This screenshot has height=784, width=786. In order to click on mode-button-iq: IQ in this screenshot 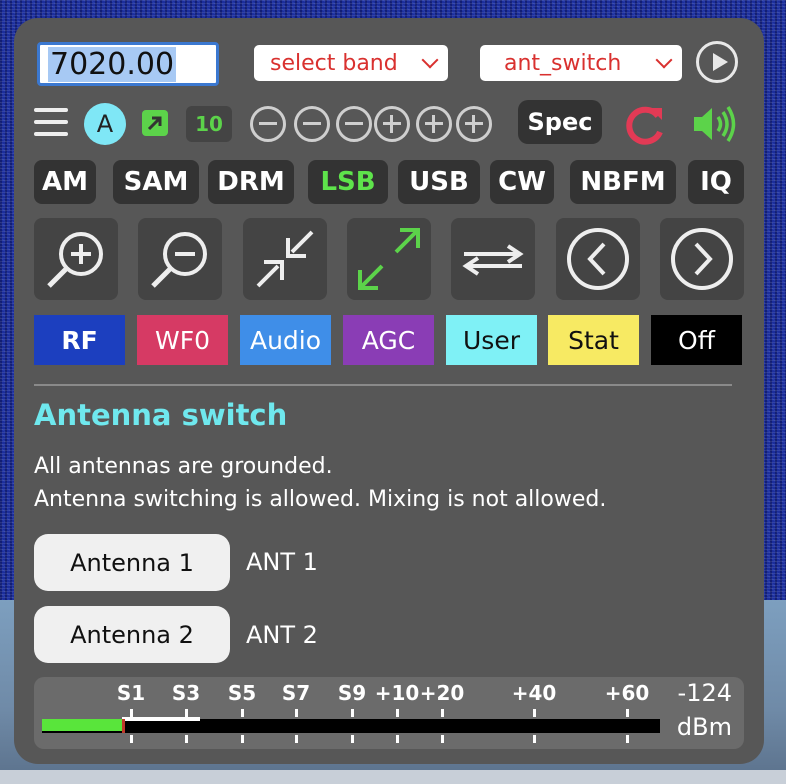, I will do `click(716, 182)`.